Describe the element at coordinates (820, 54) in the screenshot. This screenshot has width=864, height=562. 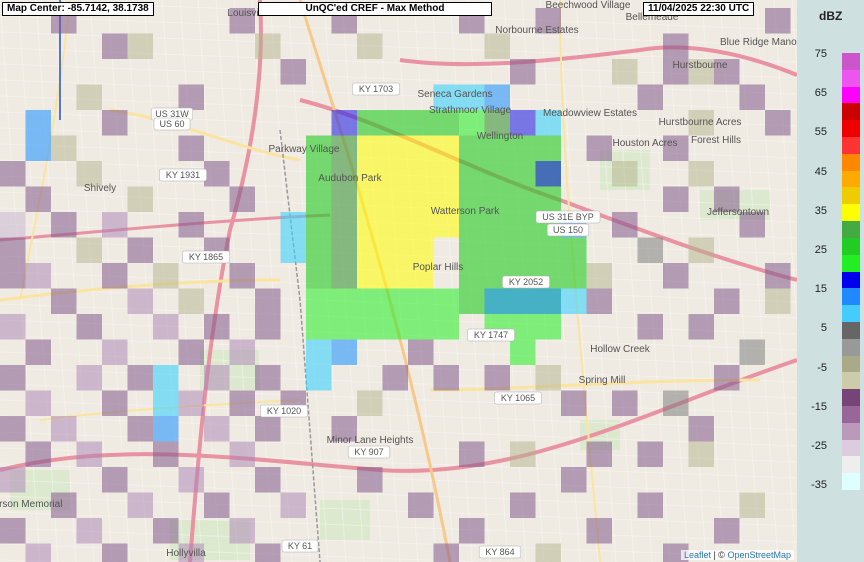
I see `legend-label: 75` at that location.